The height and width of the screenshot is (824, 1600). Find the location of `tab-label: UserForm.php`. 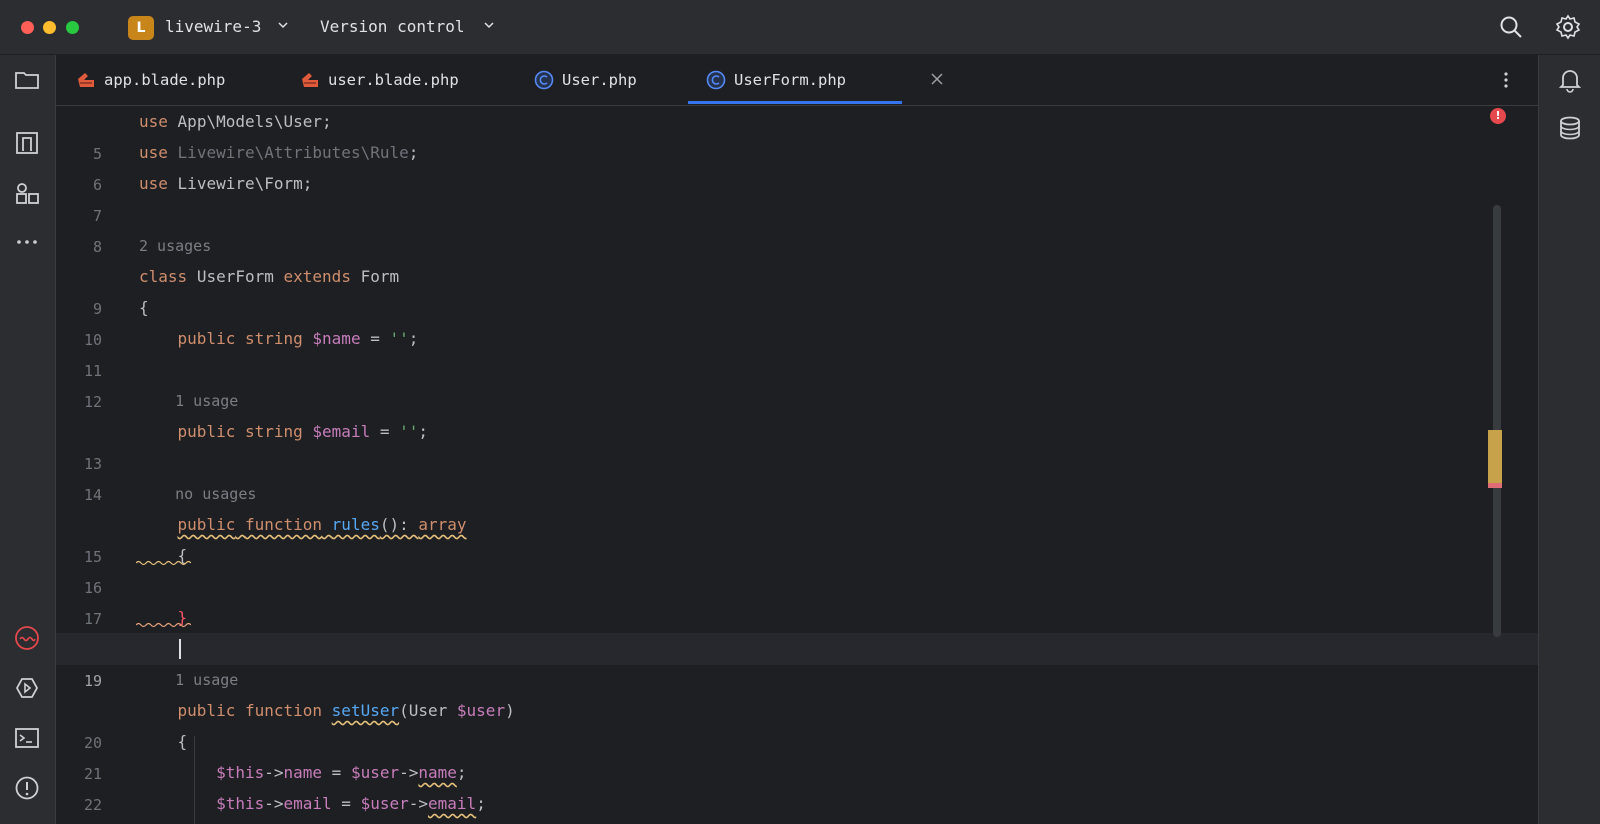

tab-label: UserForm.php is located at coordinates (790, 80).